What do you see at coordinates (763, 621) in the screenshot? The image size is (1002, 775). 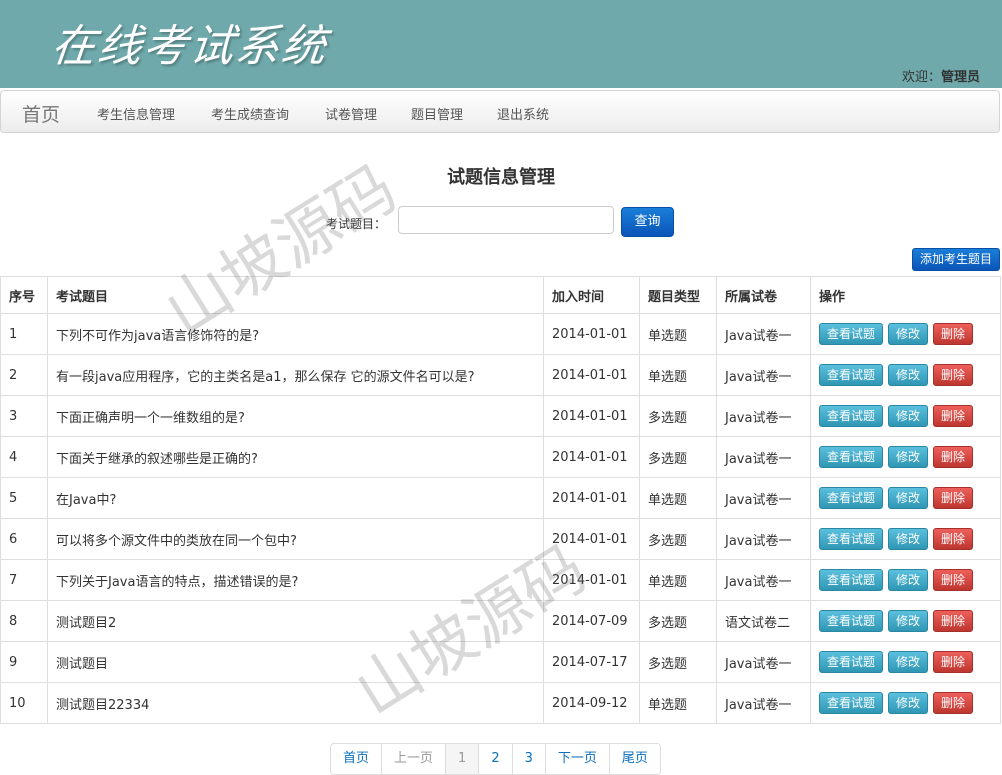 I see `cell-paper: 语文试卷二` at bounding box center [763, 621].